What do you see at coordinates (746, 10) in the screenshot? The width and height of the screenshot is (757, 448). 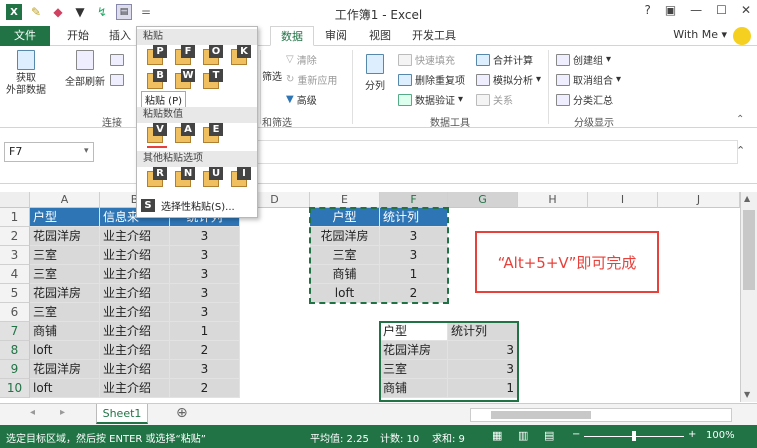 I see `close-icon: ✕` at bounding box center [746, 10].